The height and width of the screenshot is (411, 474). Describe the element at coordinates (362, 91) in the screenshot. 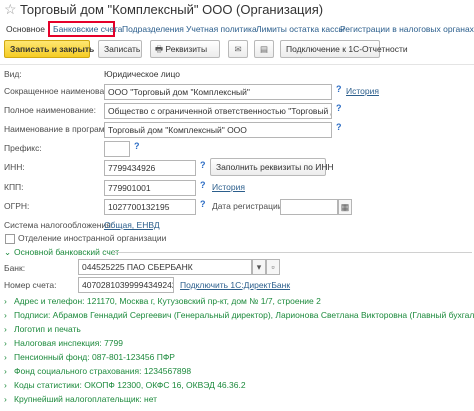

I see `short-name-history-link: История` at that location.